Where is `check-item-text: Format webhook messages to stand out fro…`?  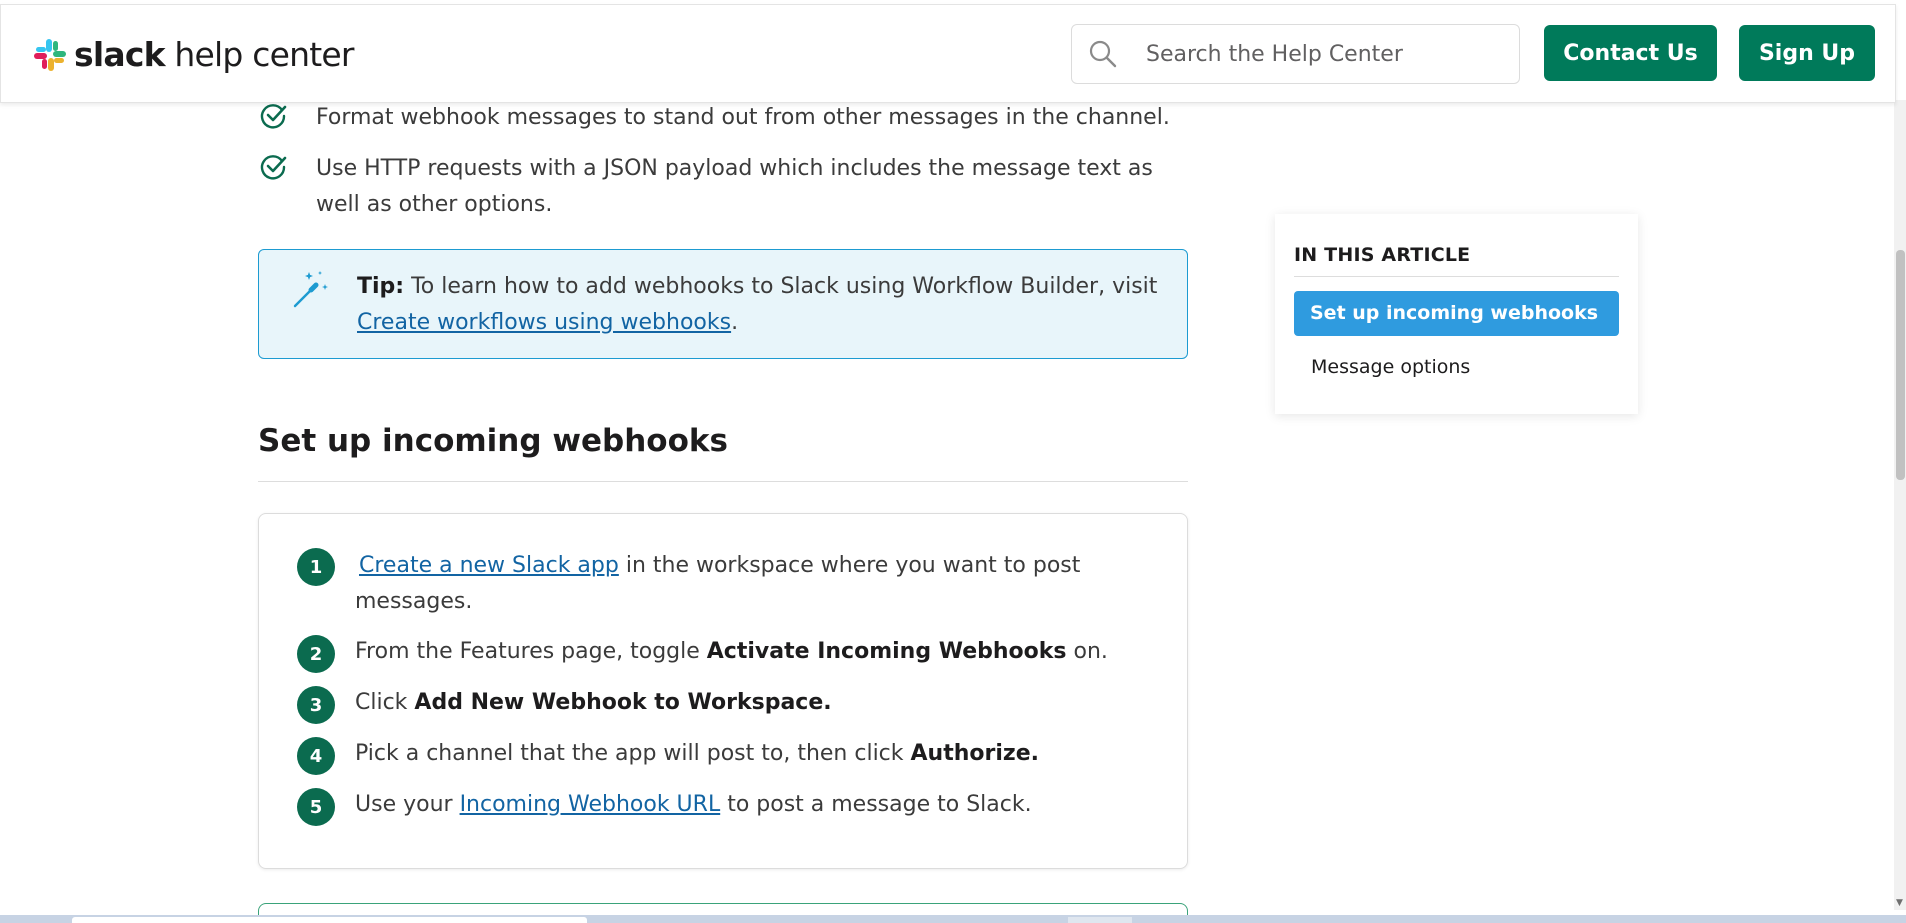
check-item-text: Format webhook messages to stand out fro… is located at coordinates (743, 117).